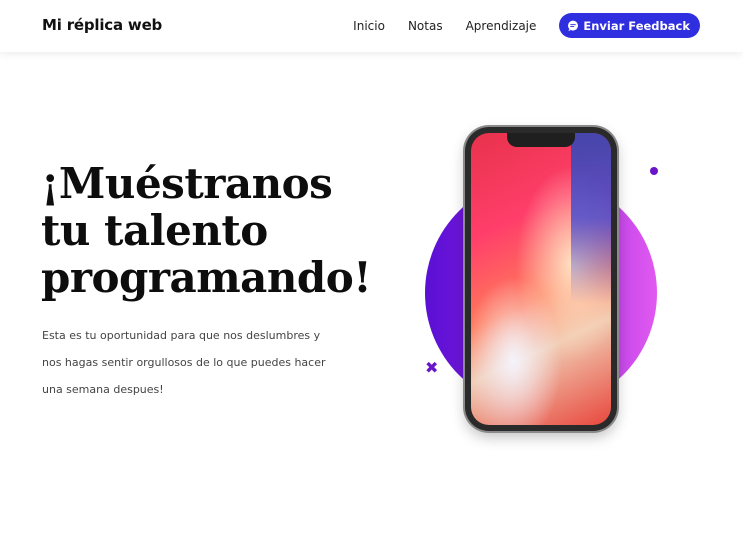 This screenshot has width=743, height=556. Describe the element at coordinates (573, 26) in the screenshot. I see `chat-icon` at that location.